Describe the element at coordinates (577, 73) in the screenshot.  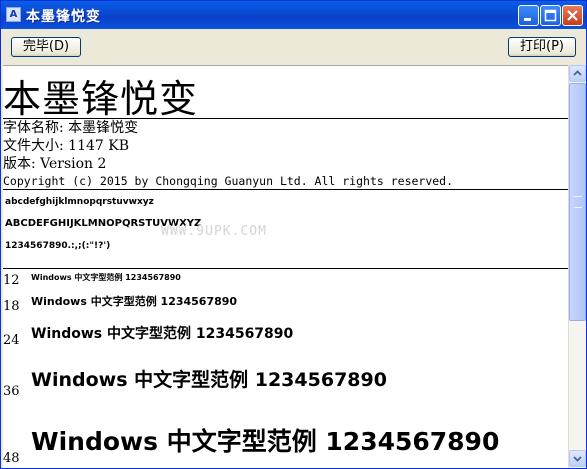
I see `scroll-up-button` at that location.